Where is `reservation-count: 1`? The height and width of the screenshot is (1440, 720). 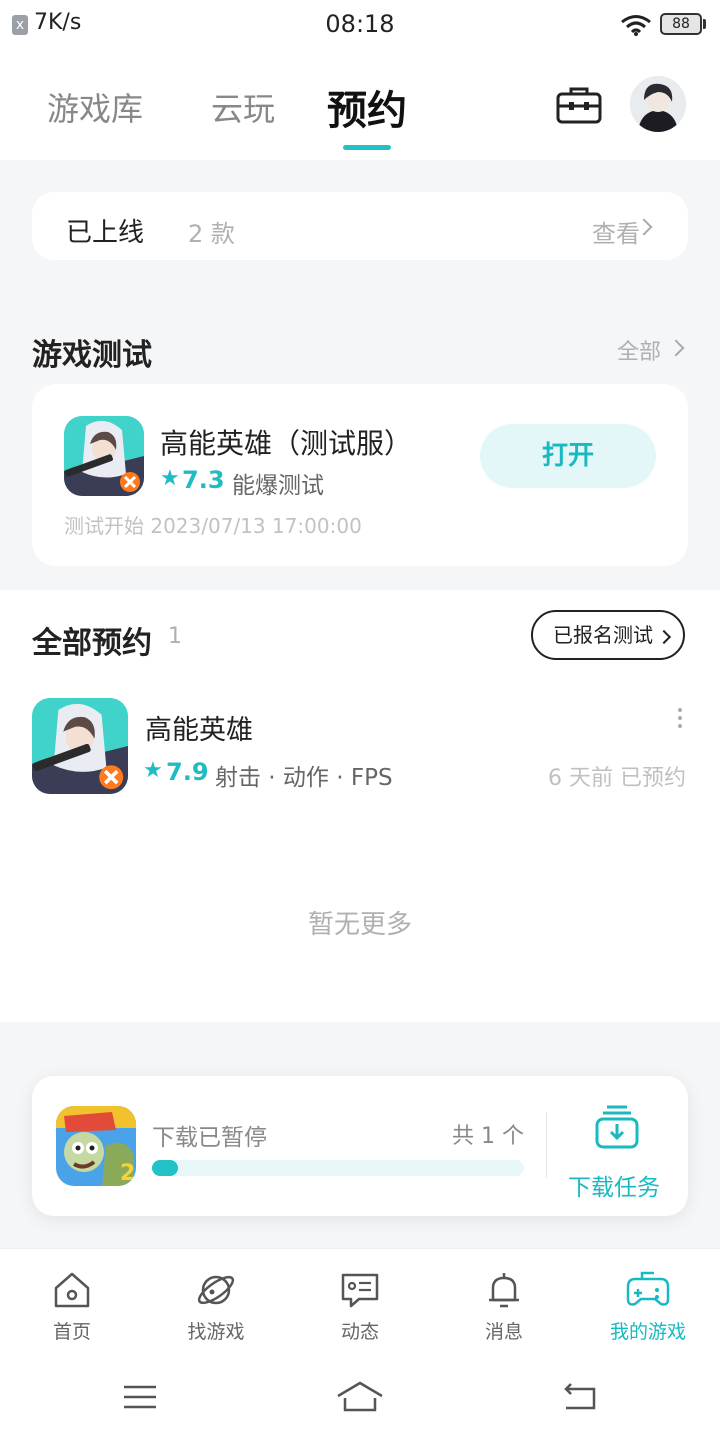 reservation-count: 1 is located at coordinates (175, 636).